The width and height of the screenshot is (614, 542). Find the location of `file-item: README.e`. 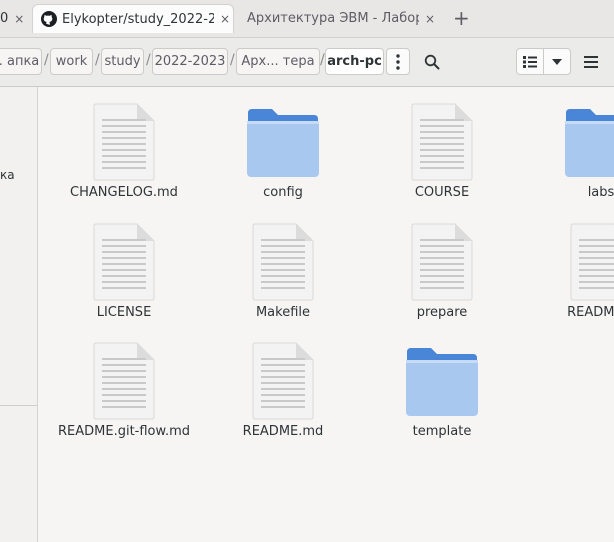

file-item: README.e is located at coordinates (567, 270).